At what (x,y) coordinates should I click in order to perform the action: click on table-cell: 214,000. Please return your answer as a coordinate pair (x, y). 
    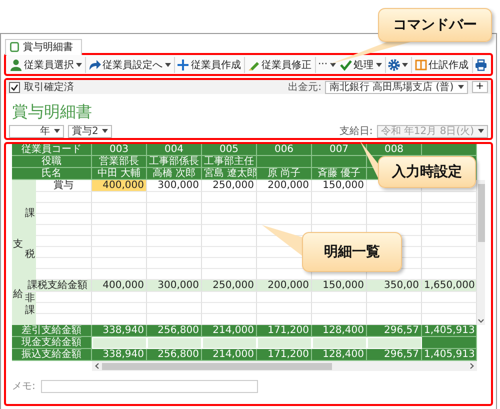
    Looking at the image, I should click on (229, 355).